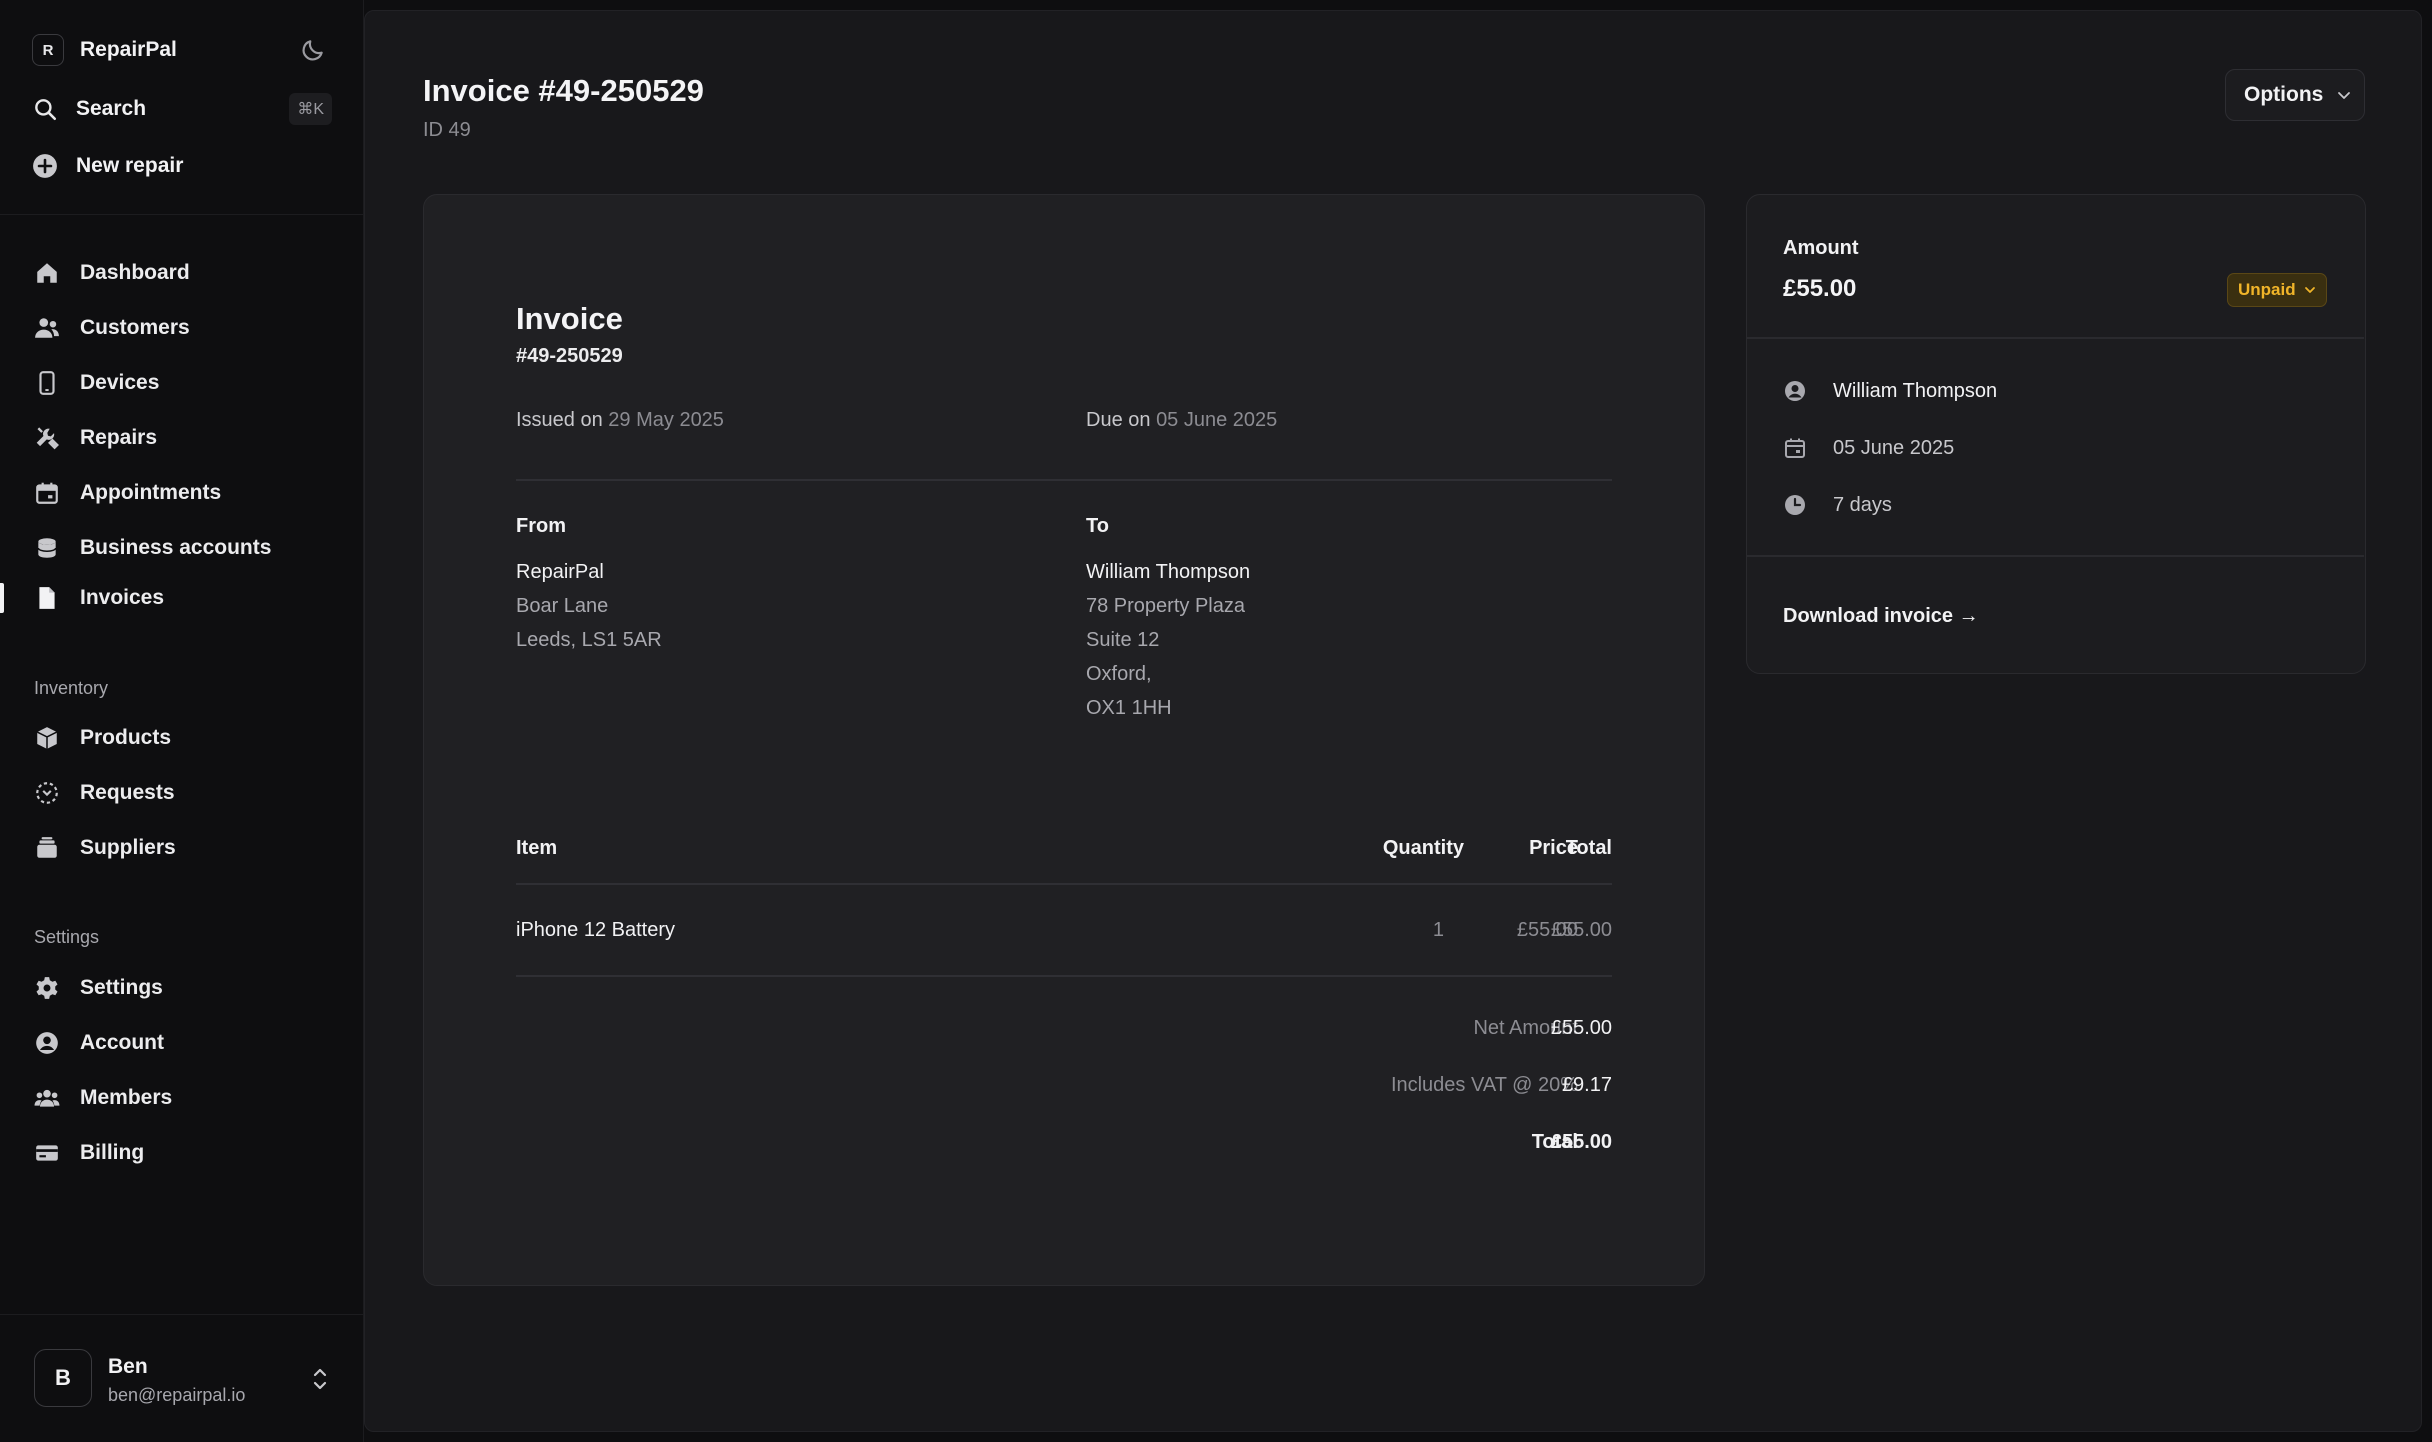 The image size is (2432, 1442). I want to click on settings-section-label: Settings, so click(67, 937).